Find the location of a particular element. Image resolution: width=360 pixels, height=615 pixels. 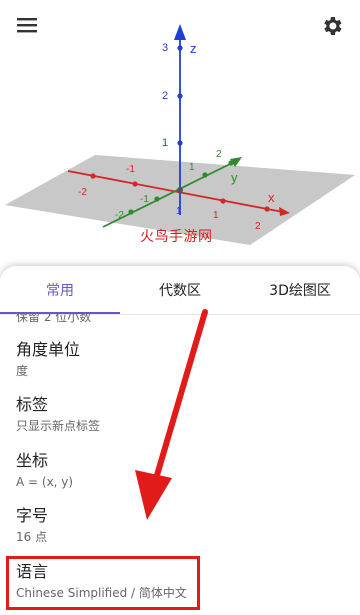

tab-bar: 常用 代数区 3D绘图区 is located at coordinates (180, 290).